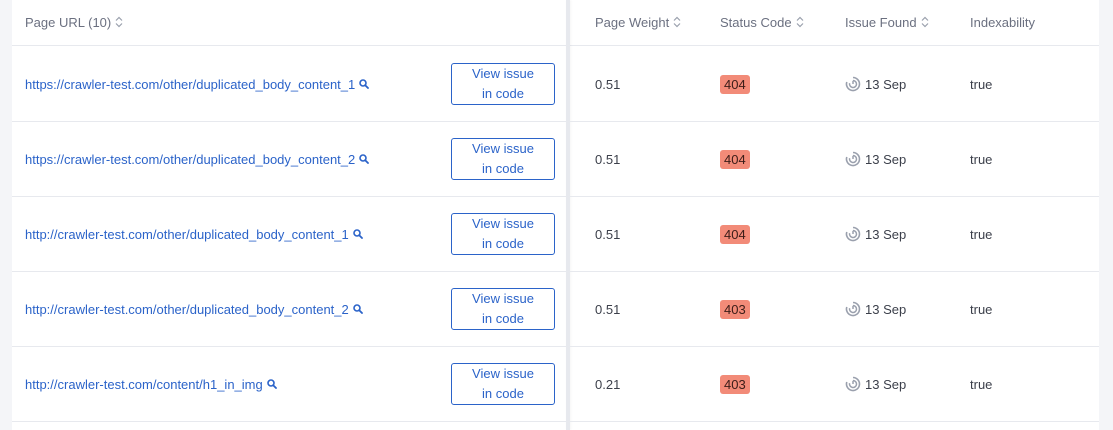 This screenshot has height=430, width=1113. I want to click on header-page-weight-label: Page Weight, so click(632, 22).